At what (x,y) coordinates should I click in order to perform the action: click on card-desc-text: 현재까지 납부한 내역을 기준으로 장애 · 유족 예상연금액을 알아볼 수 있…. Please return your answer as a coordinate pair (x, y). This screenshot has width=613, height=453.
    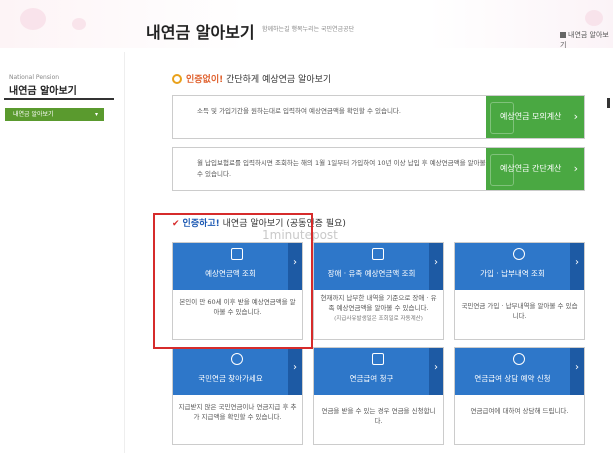
    Looking at the image, I should click on (378, 303).